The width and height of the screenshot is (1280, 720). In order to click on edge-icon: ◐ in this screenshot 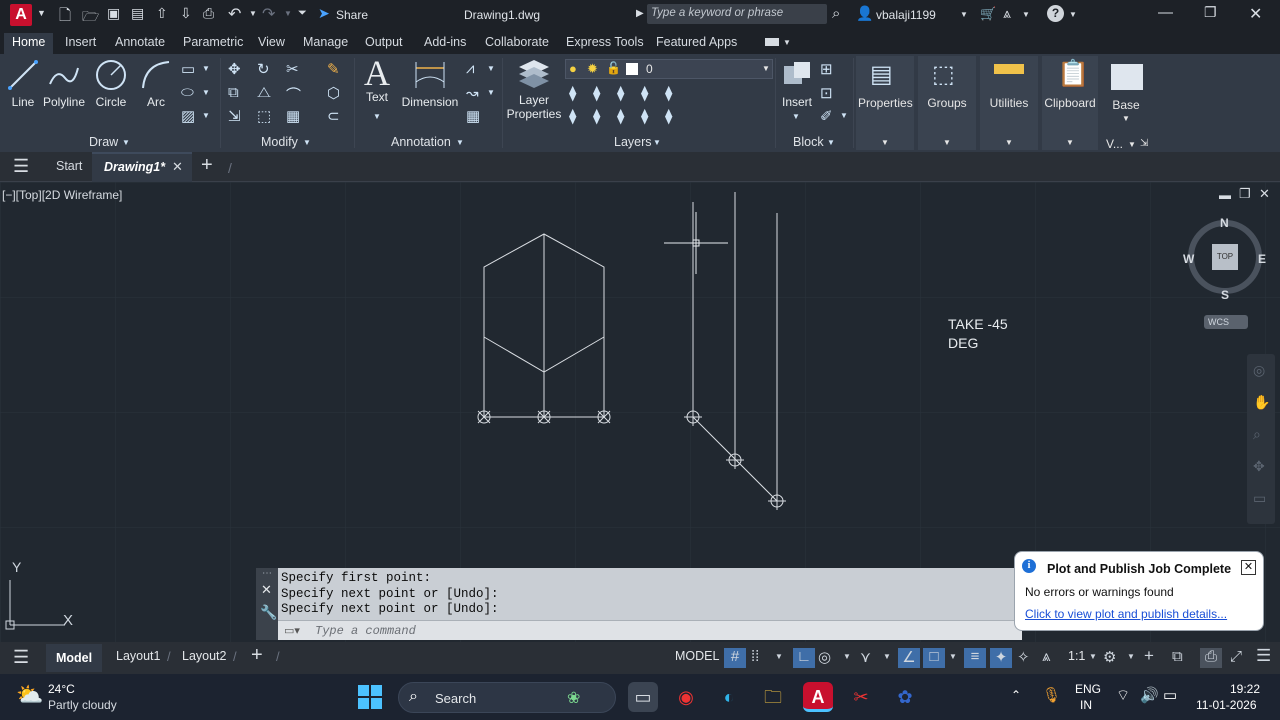, I will do `click(729, 697)`.